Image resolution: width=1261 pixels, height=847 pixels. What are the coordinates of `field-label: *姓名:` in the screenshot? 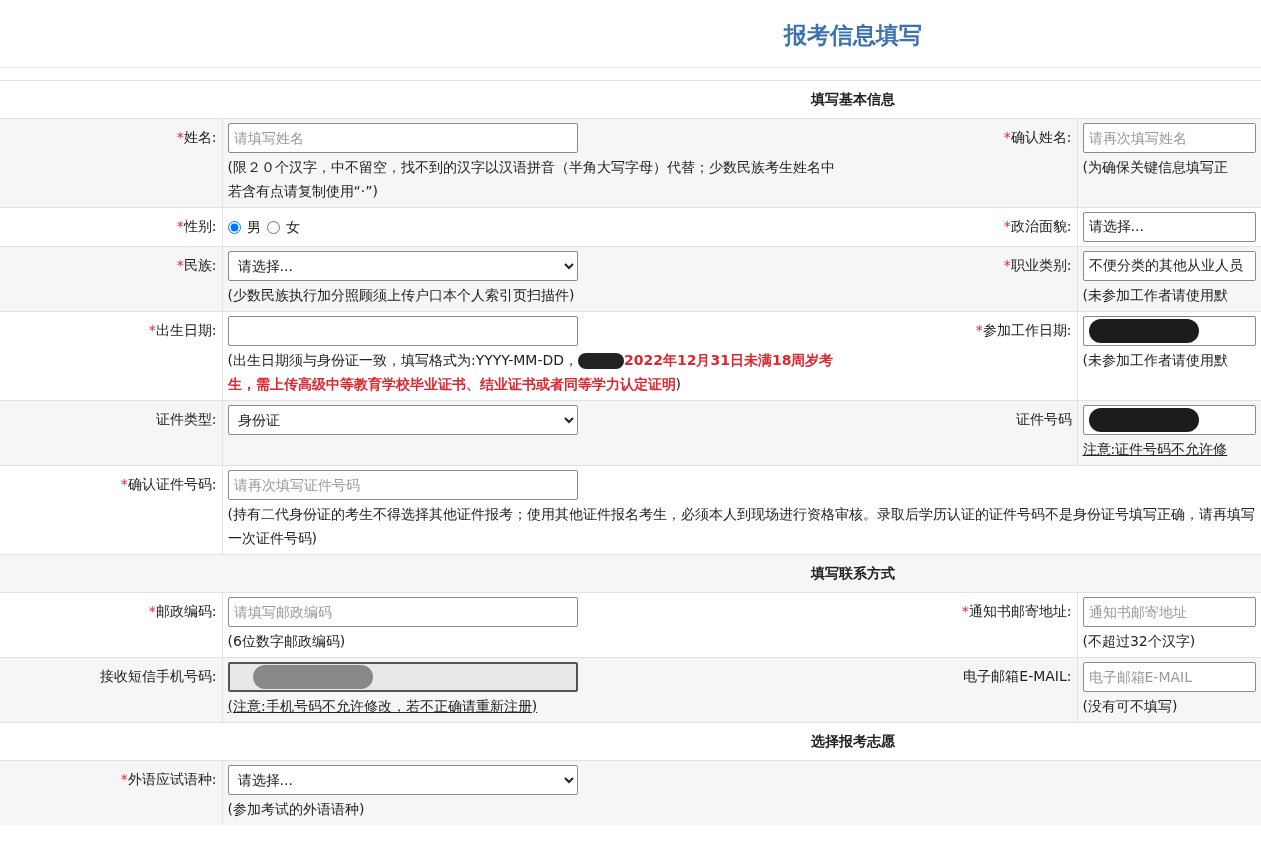 It's located at (196, 136).